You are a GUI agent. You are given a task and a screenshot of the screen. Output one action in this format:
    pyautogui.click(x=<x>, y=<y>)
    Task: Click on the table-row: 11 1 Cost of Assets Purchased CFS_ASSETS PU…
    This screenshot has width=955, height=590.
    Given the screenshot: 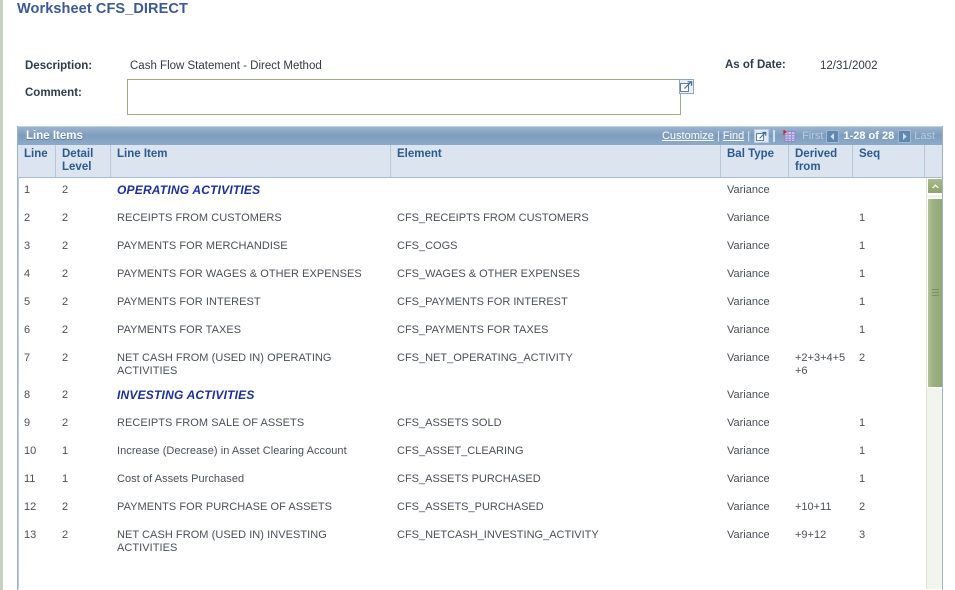 What is the action you would take?
    pyautogui.click(x=480, y=481)
    